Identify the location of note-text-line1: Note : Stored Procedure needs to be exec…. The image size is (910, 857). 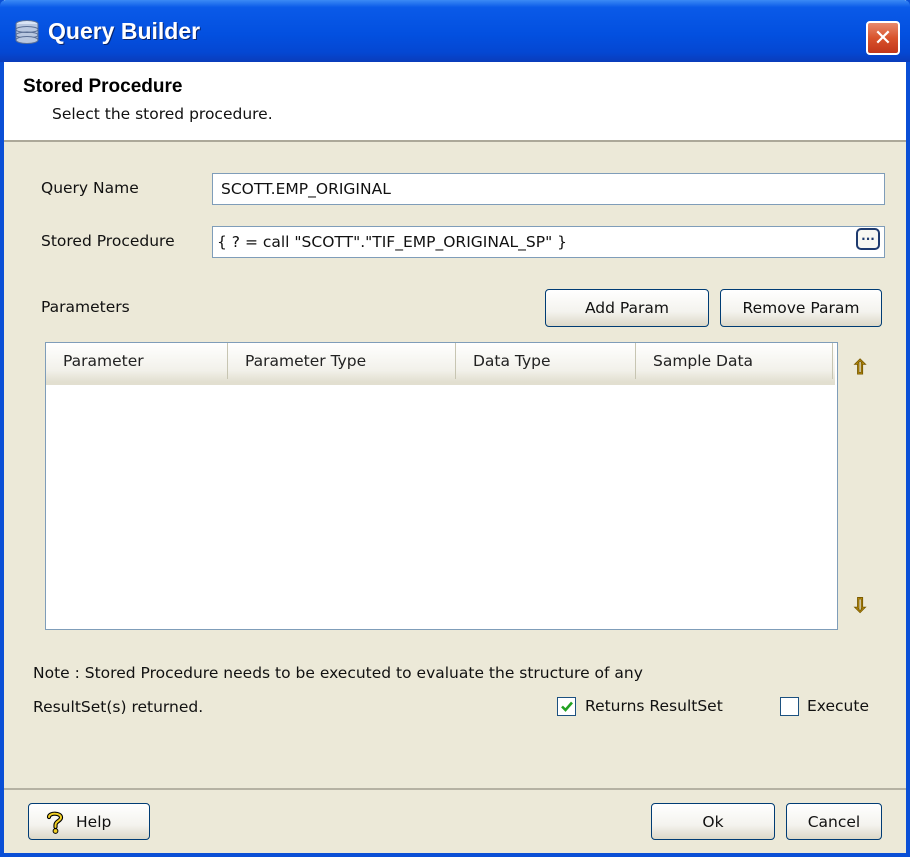
(338, 673).